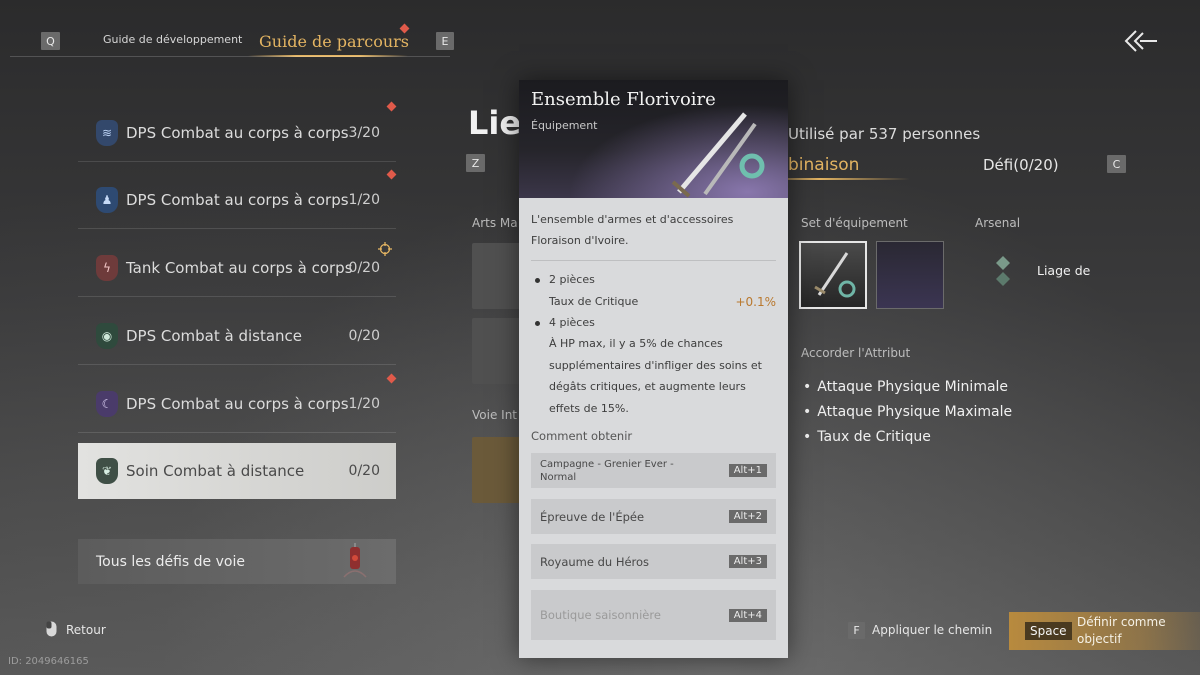 This screenshot has height=675, width=1200. I want to click on path-name: Soin Combat à distance, so click(215, 471).